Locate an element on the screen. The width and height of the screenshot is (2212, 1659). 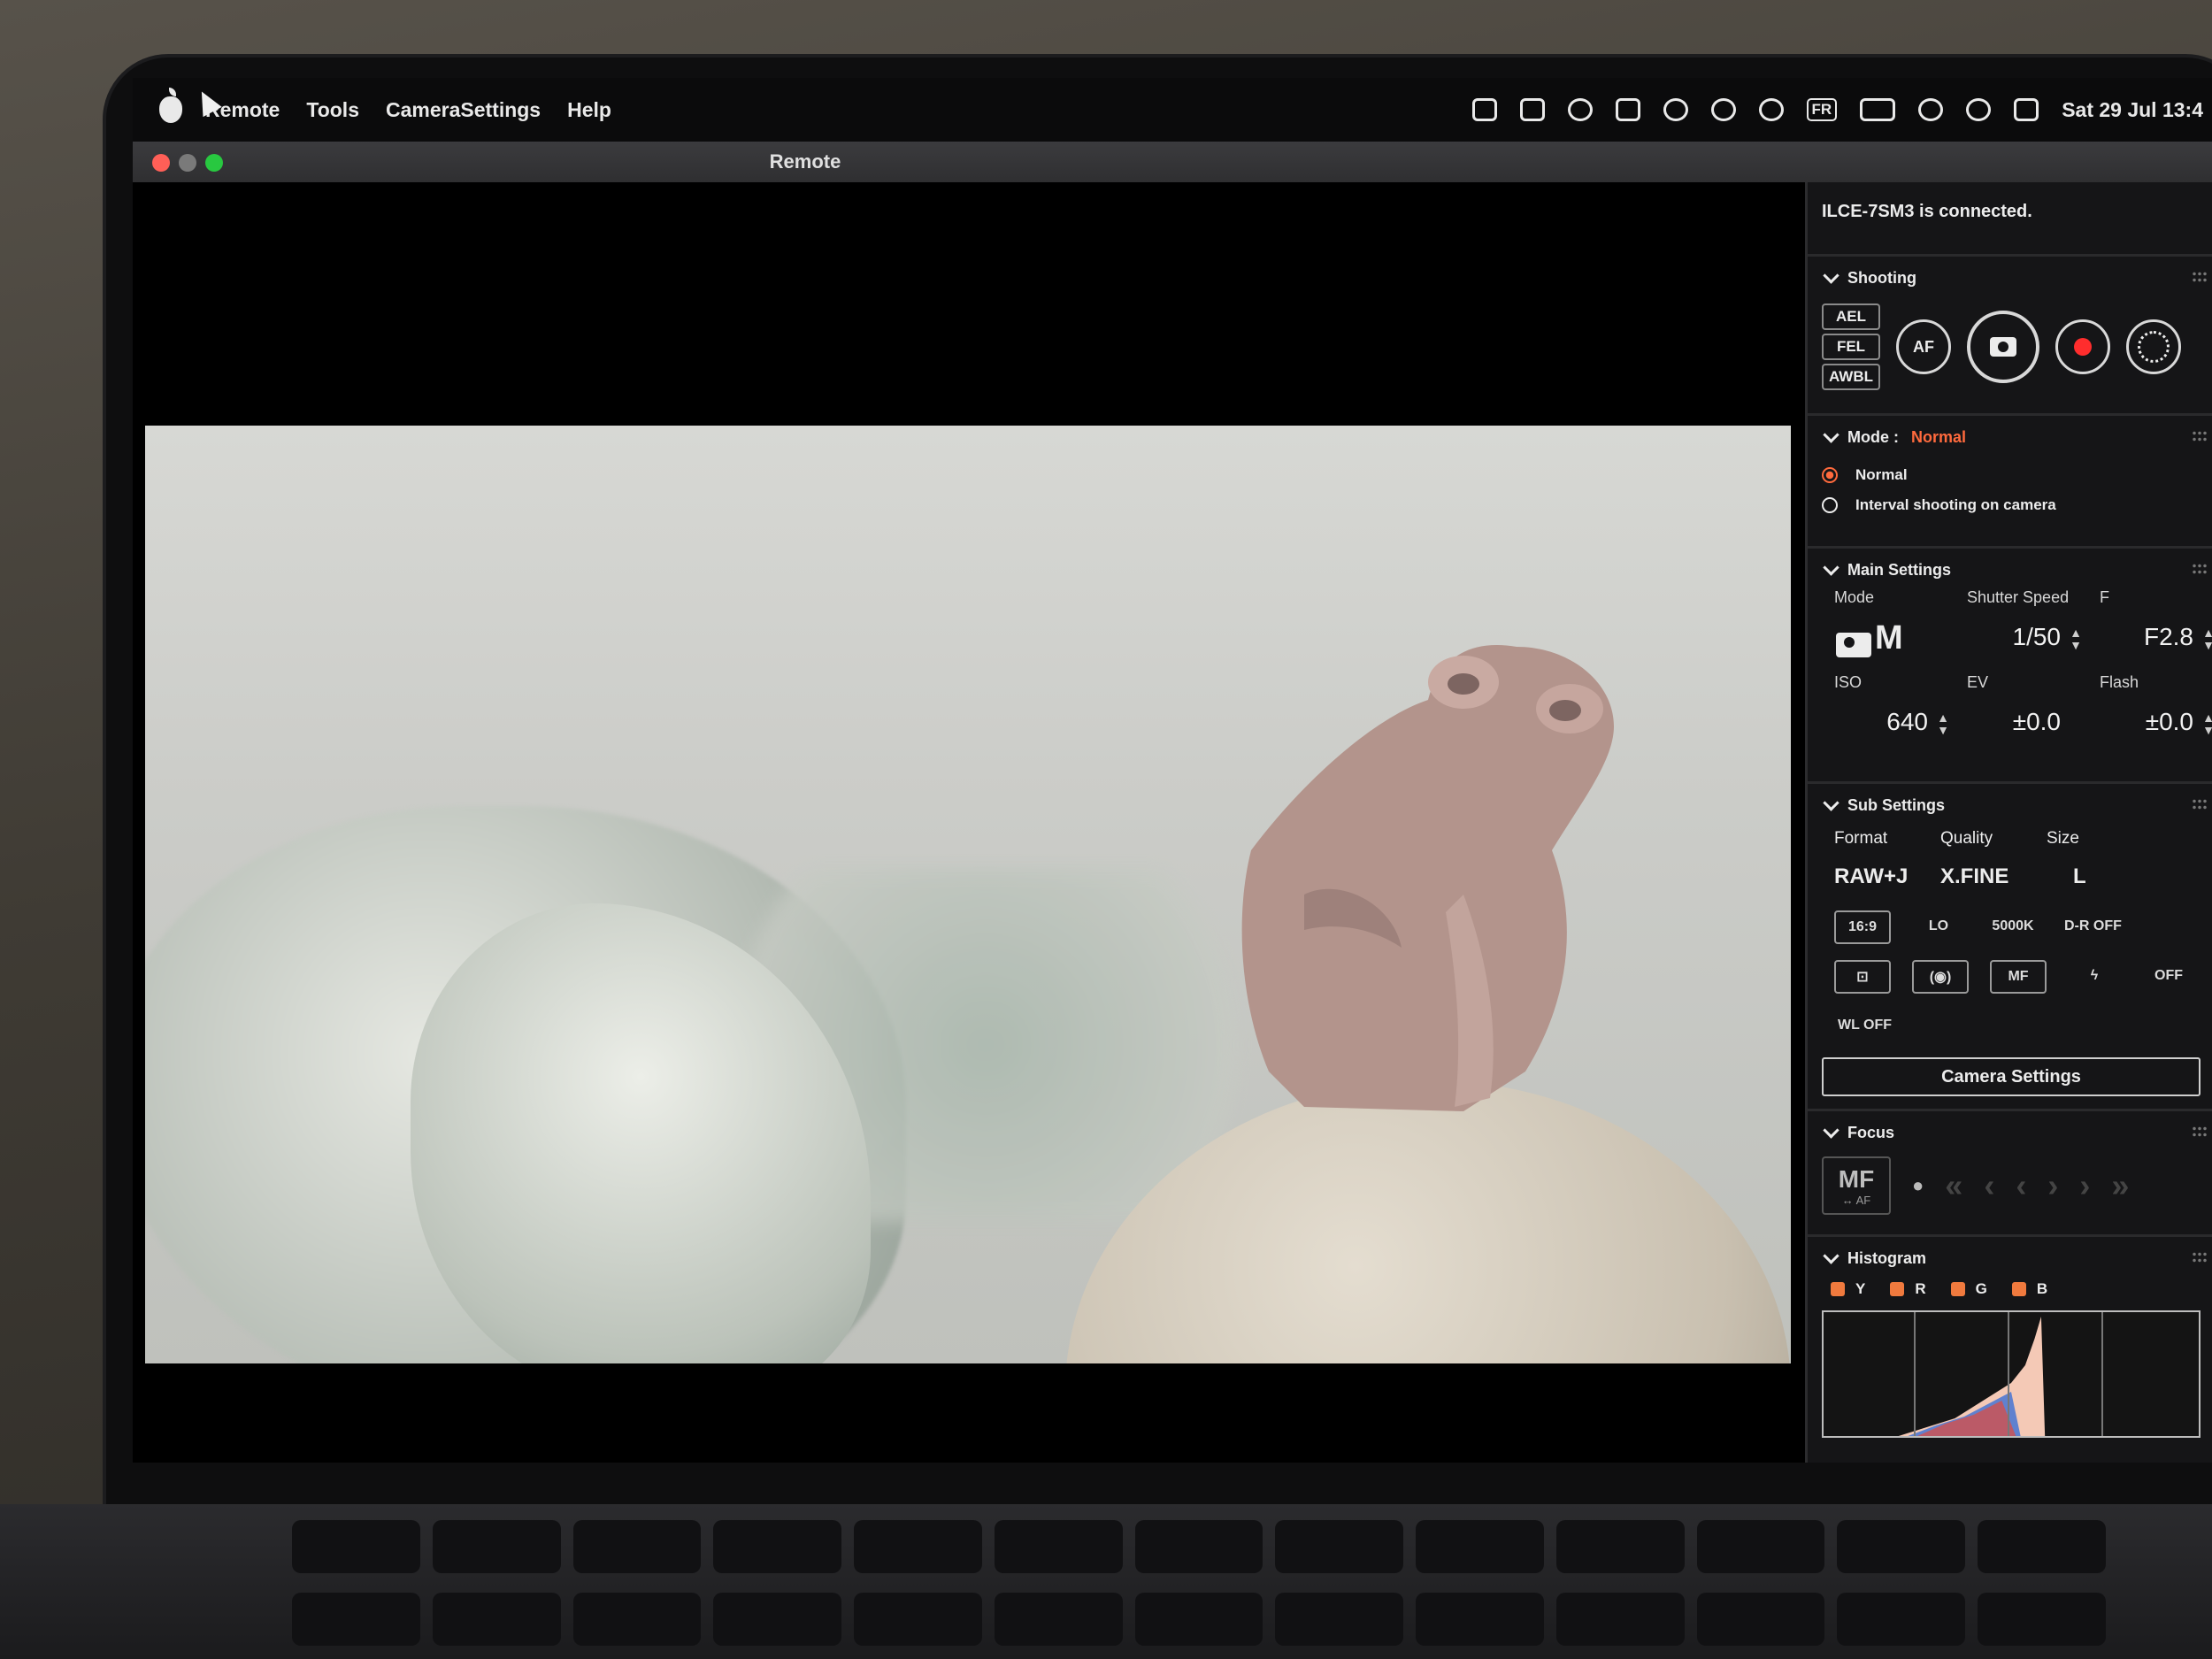
camera-settings-button: Camera Settings is located at coordinates (2011, 1077).